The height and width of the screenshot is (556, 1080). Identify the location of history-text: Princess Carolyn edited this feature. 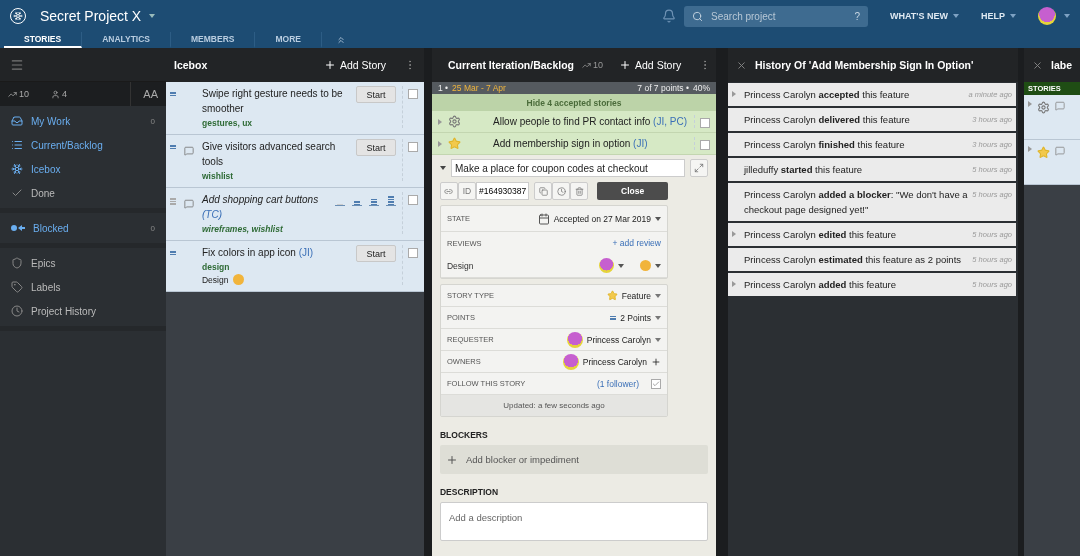
(821, 235).